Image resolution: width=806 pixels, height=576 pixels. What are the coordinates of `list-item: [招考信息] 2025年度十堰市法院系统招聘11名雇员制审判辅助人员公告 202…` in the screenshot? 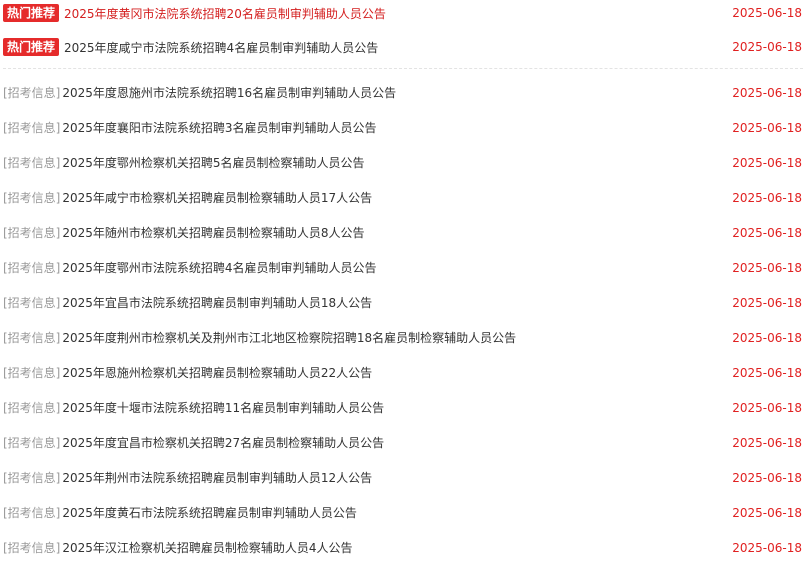 It's located at (403, 407).